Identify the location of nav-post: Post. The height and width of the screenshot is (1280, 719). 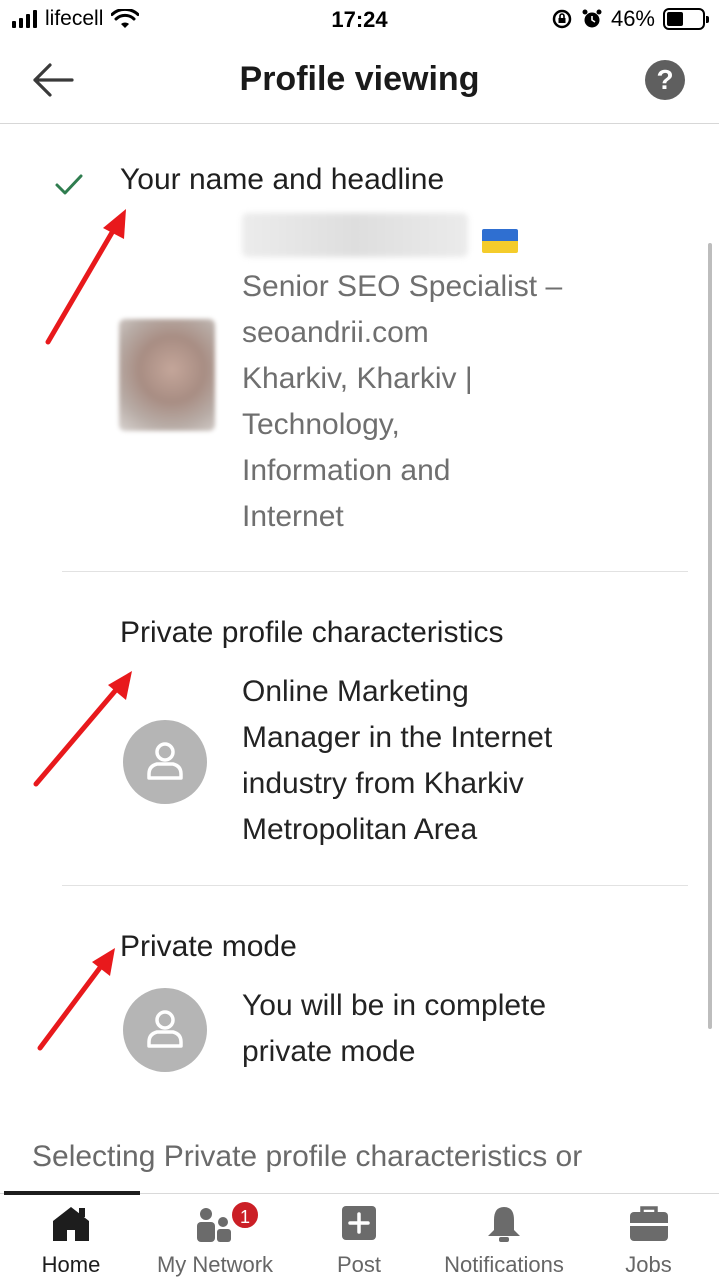
(359, 1237).